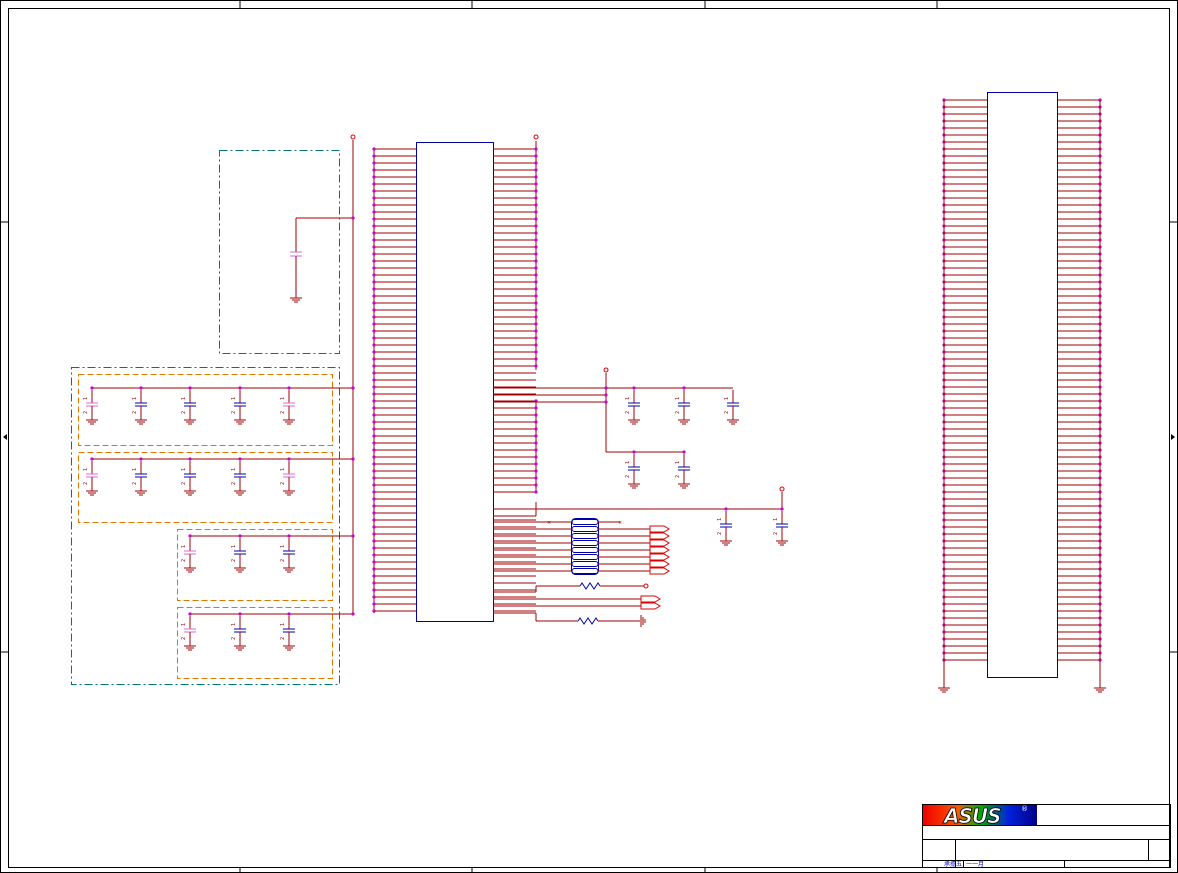 The width and height of the screenshot is (1178, 873). Describe the element at coordinates (590, 586) in the screenshot. I see `resistor-symbol` at that location.